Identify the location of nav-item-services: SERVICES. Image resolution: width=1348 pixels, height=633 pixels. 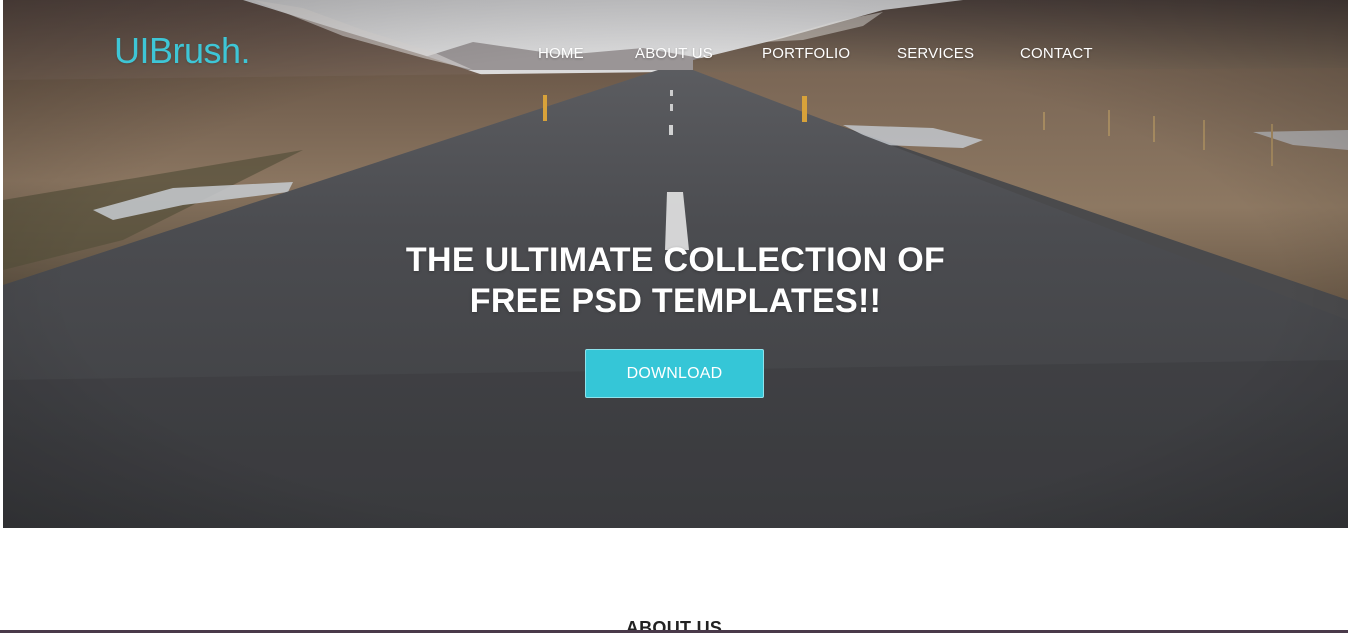
(935, 53).